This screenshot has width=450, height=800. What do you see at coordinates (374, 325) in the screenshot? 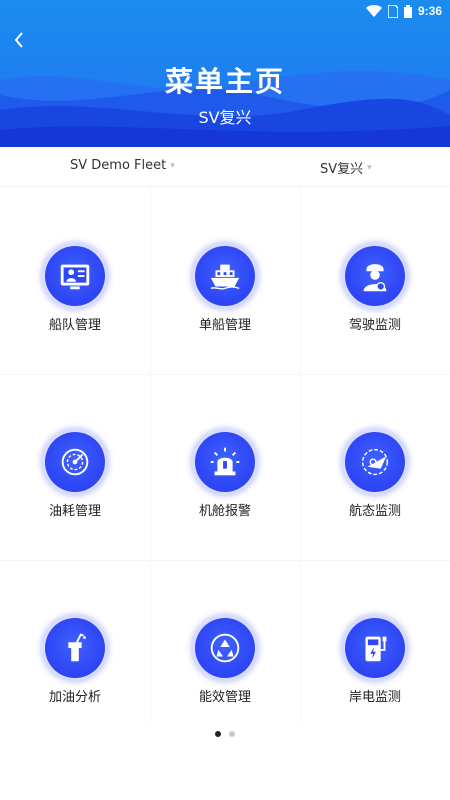
I see `menu-item-label: 驾驶监测` at bounding box center [374, 325].